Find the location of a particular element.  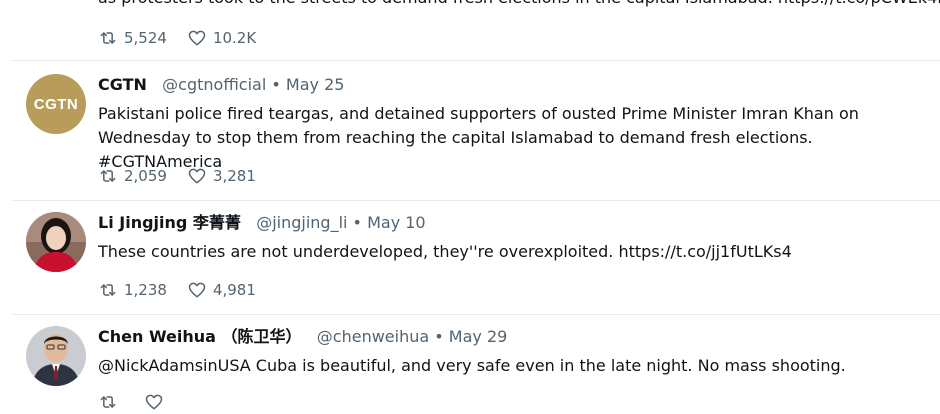

avatar: CGTN is located at coordinates (56, 104).